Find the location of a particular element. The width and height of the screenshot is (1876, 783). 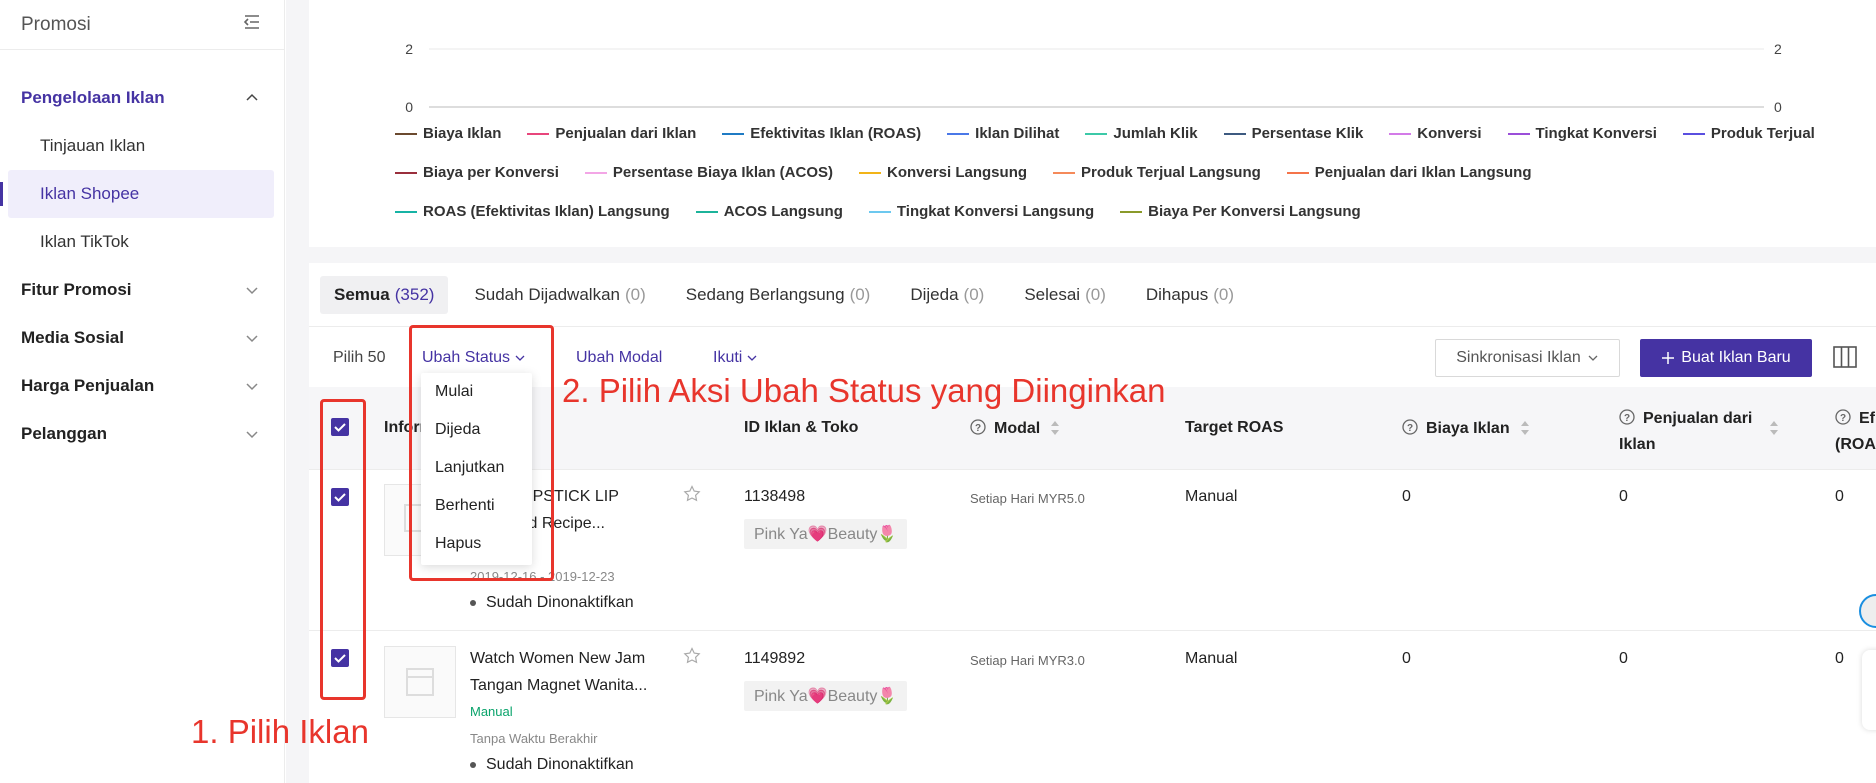

column-budget: ? Modal is located at coordinates (1015, 428).